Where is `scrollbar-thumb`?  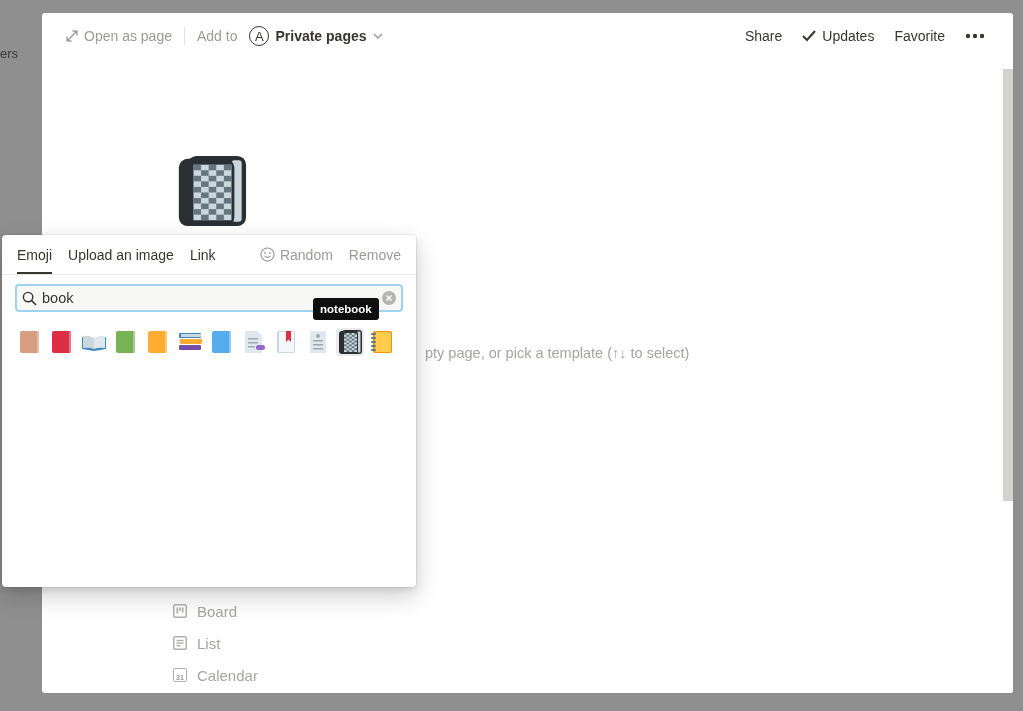
scrollbar-thumb is located at coordinates (1008, 285).